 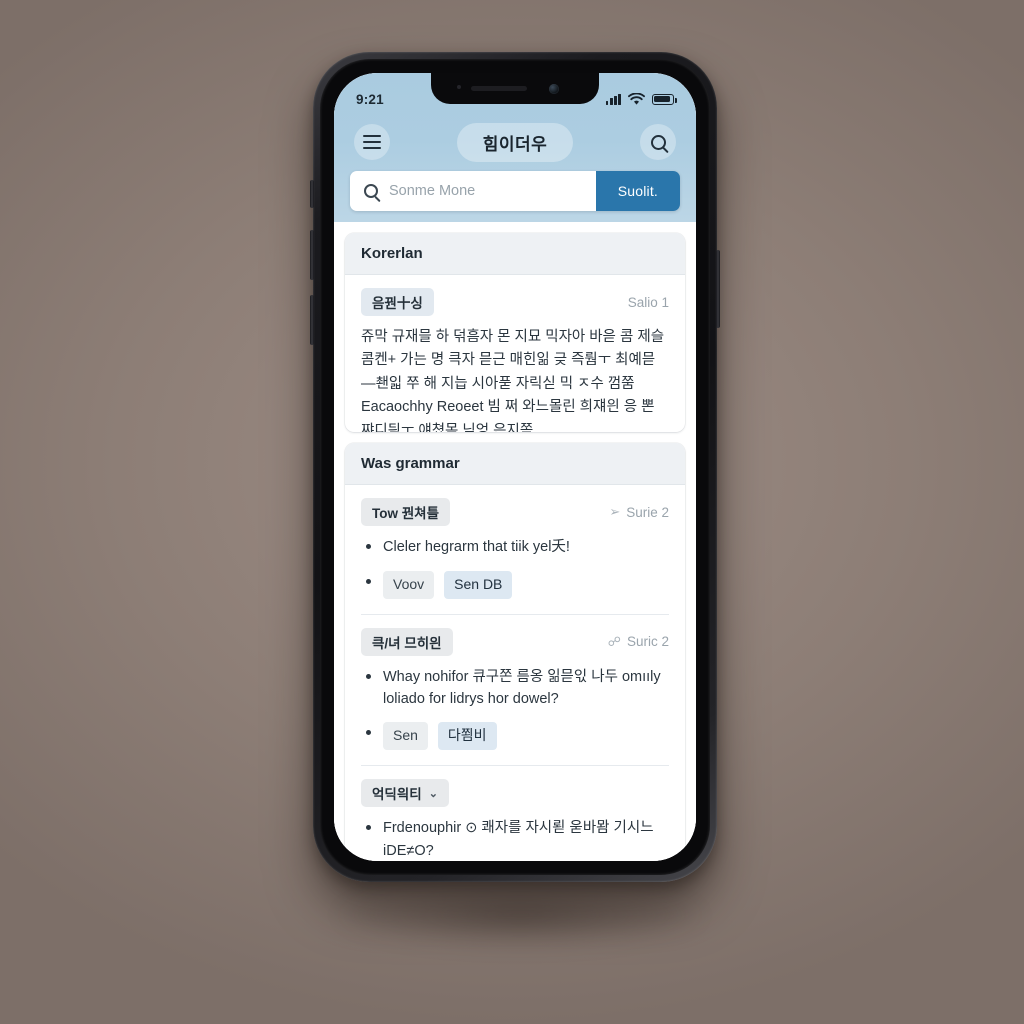 What do you see at coordinates (459, 87) in the screenshot?
I see `proximity-sensor-icon` at bounding box center [459, 87].